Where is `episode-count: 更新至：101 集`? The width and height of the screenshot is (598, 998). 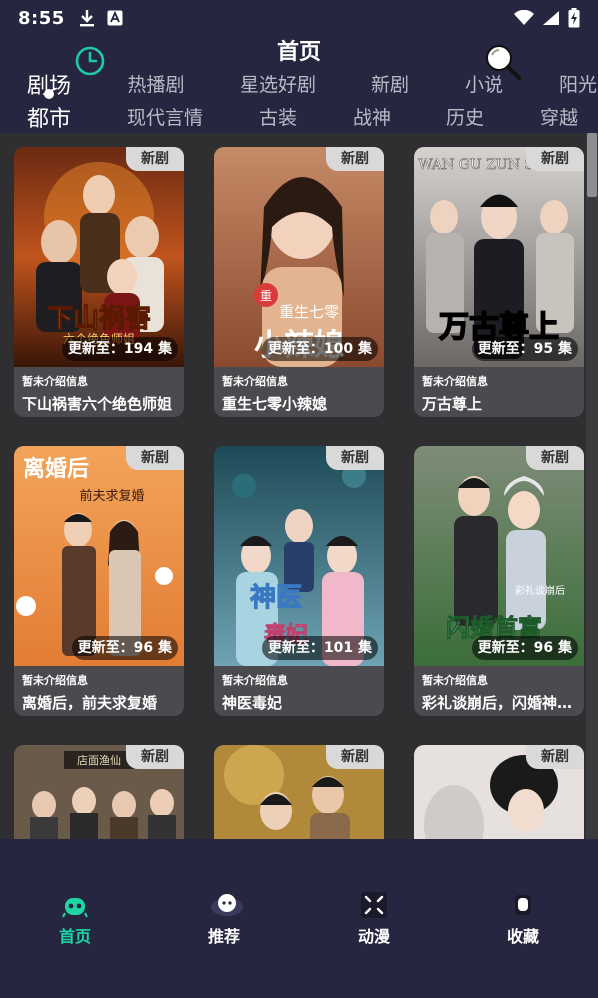
episode-count: 更新至：101 集 is located at coordinates (319, 648).